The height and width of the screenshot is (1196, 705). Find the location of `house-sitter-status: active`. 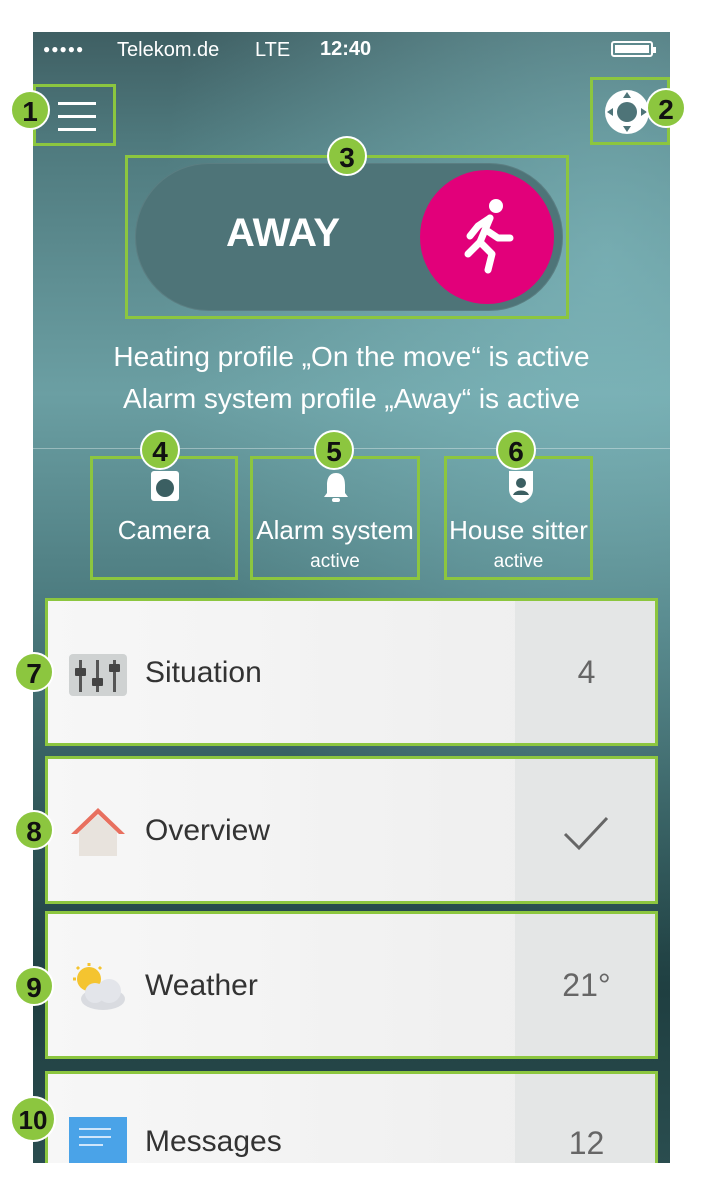

house-sitter-status: active is located at coordinates (518, 561).